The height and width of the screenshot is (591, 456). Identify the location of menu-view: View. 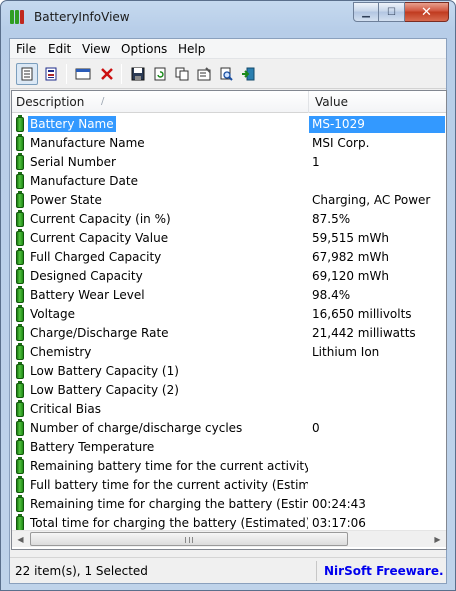
(96, 49).